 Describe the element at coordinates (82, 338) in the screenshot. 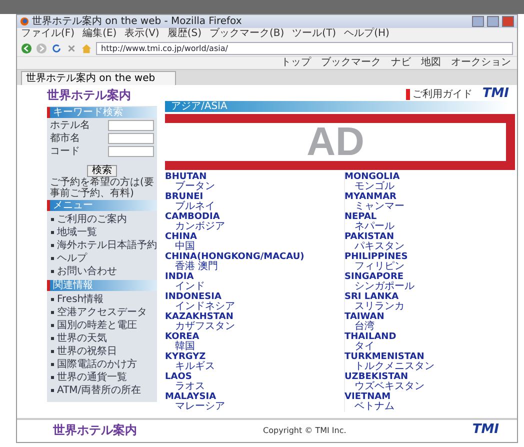

I see `sidebar-link: 世界の天気` at that location.